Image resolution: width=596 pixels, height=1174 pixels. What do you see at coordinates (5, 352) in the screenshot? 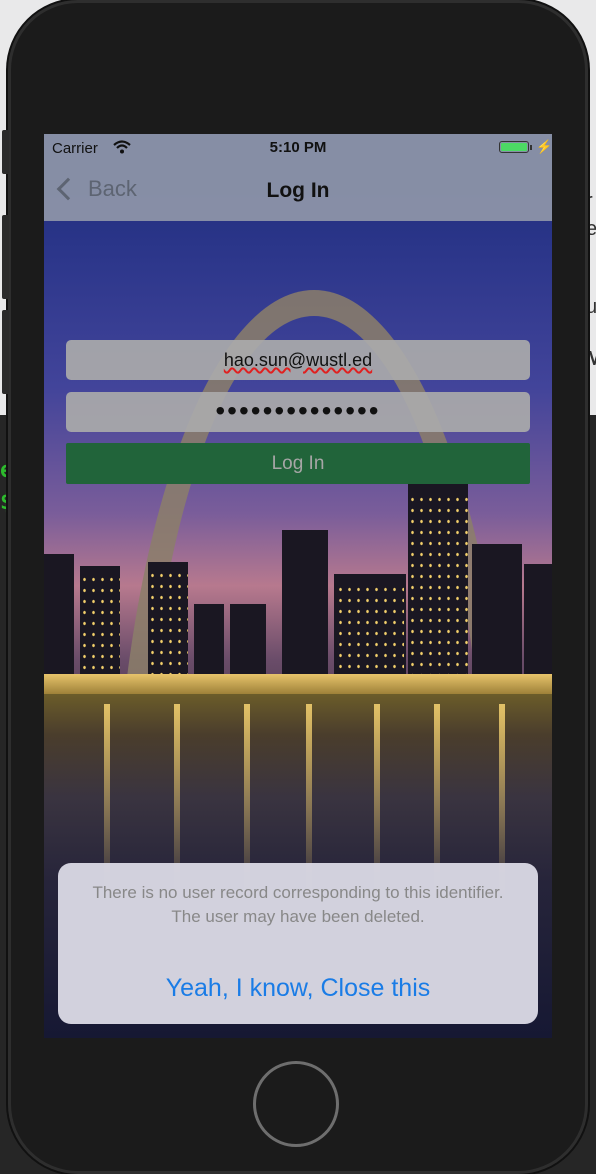
I see `volume-down-button` at bounding box center [5, 352].